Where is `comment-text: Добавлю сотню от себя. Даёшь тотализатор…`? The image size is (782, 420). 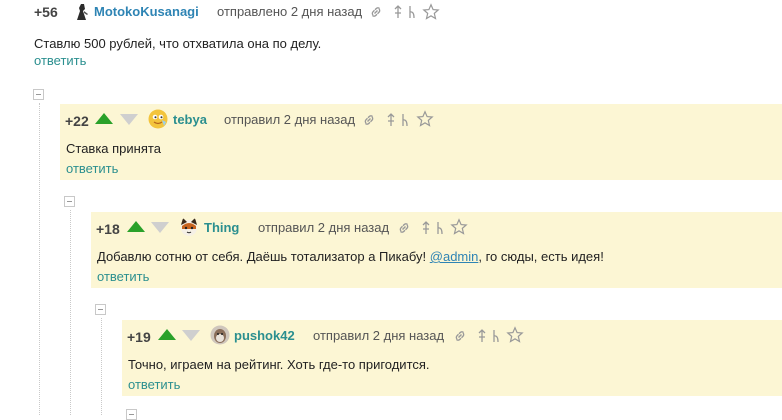
comment-text: Добавлю сотню от себя. Даёшь тотализатор… is located at coordinates (350, 256).